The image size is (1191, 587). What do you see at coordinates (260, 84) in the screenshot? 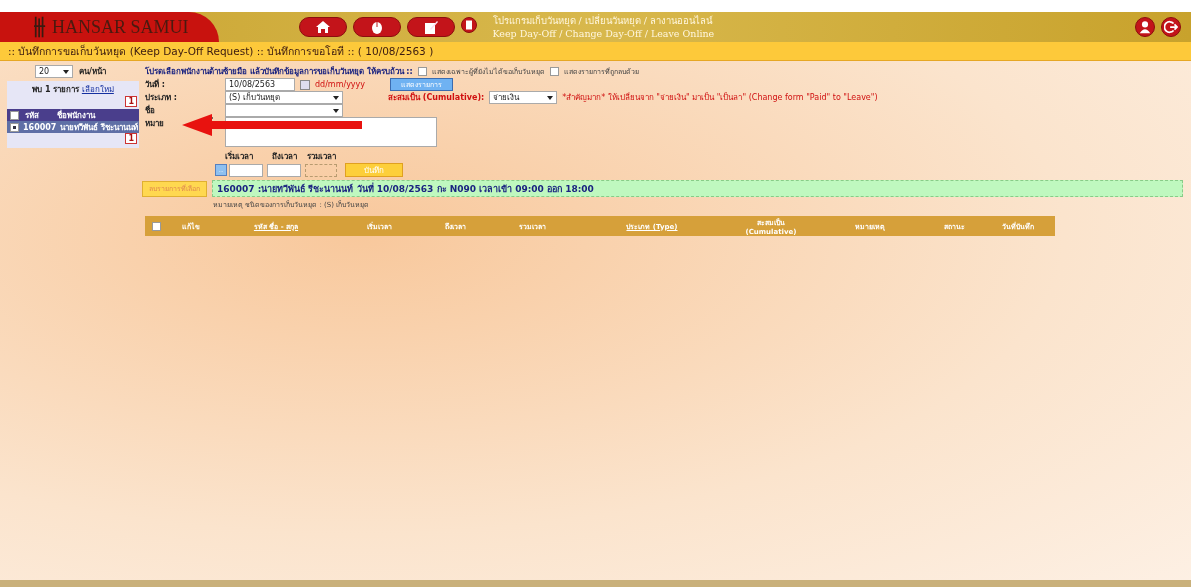
I see `date-field: 10/08/2563` at bounding box center [260, 84].